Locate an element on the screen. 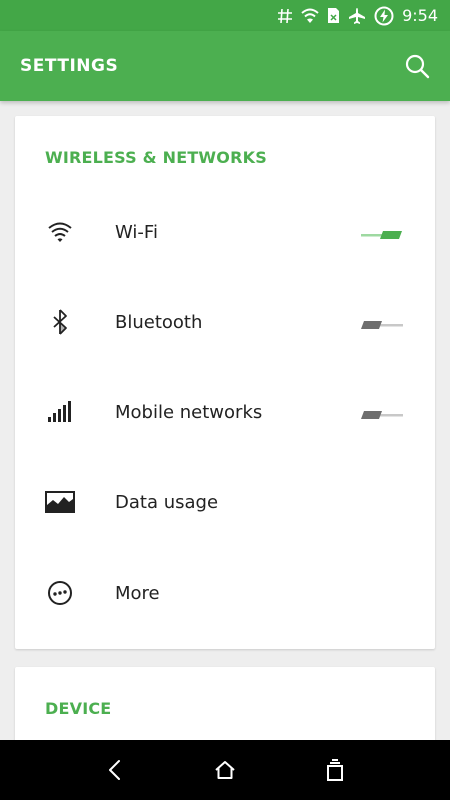  signal-icon is located at coordinates (60, 412).